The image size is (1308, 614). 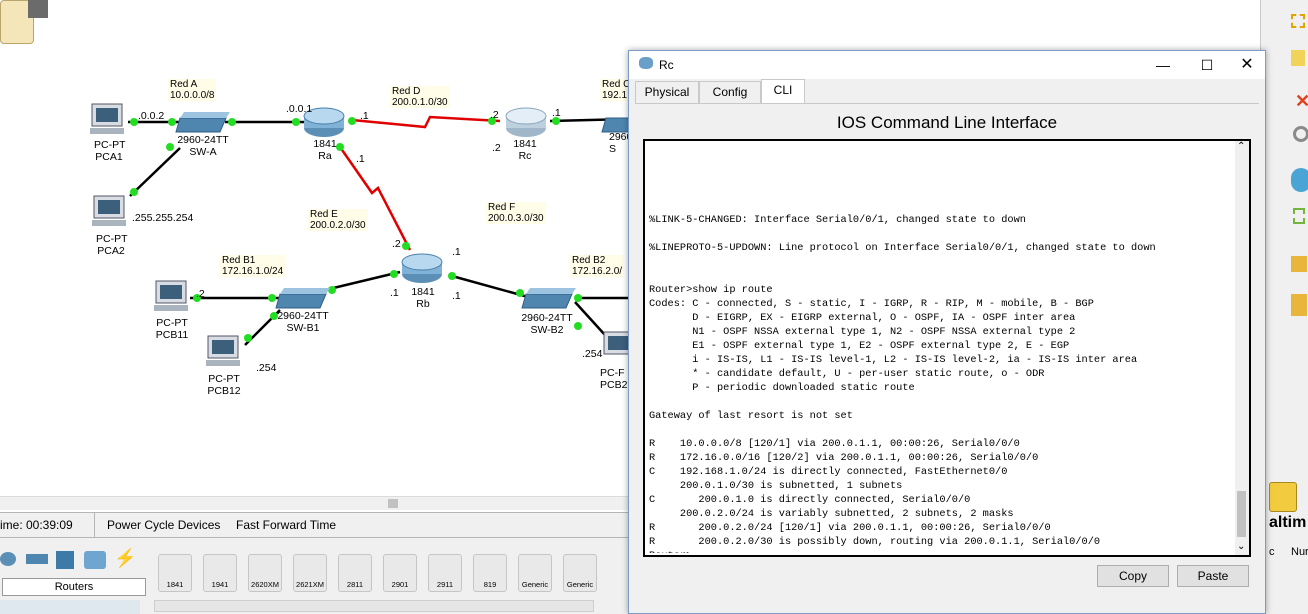 What do you see at coordinates (338, 220) in the screenshot?
I see `net-label-red-e: Red E 200.0.2.0/30` at bounding box center [338, 220].